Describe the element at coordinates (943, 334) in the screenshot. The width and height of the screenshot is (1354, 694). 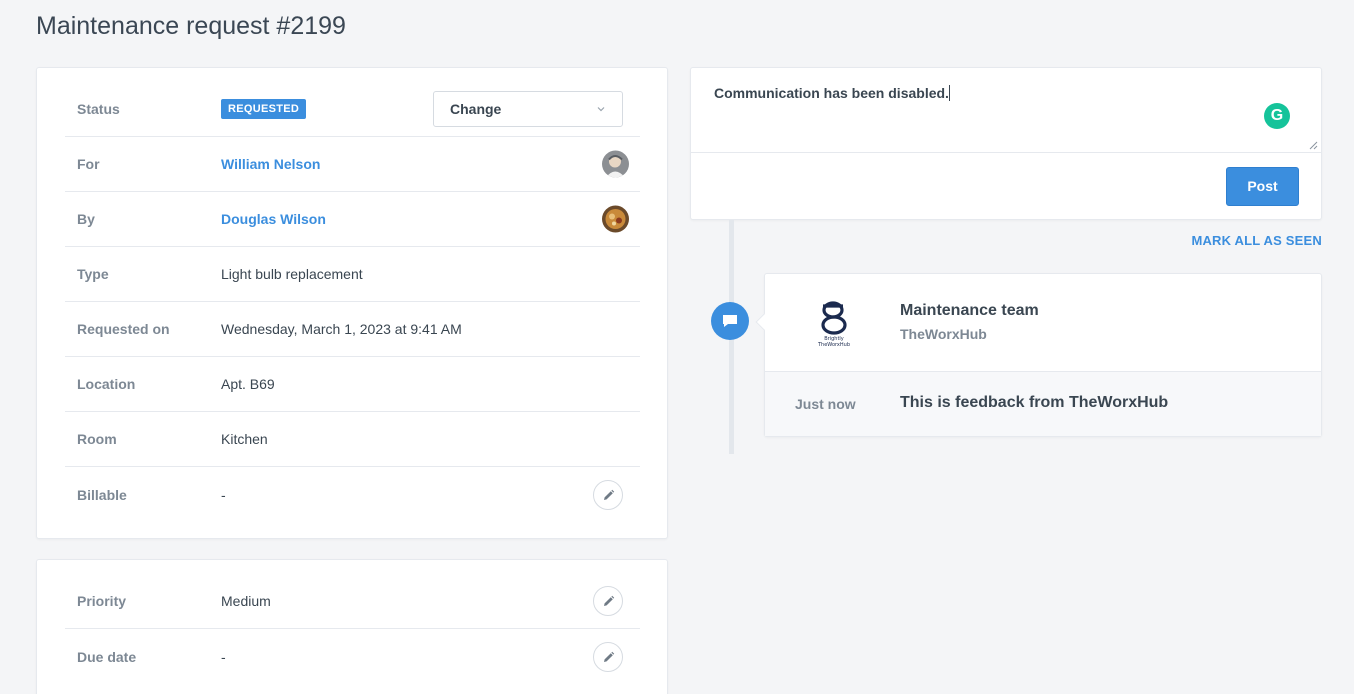
I see `feed-entry-subtitle: TheWorxHub` at that location.